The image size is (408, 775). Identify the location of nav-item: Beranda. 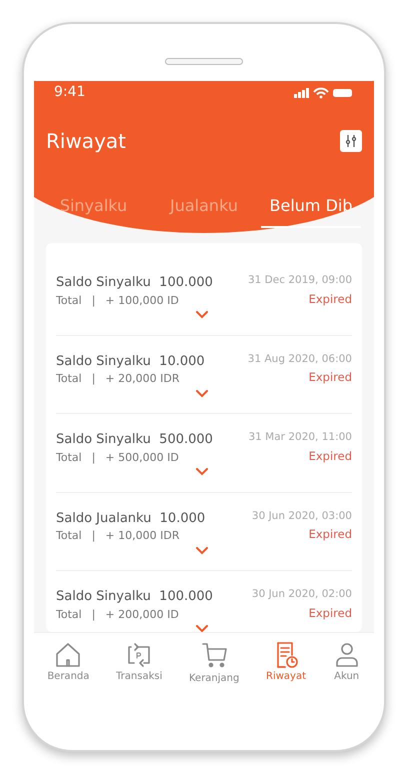
(68, 662).